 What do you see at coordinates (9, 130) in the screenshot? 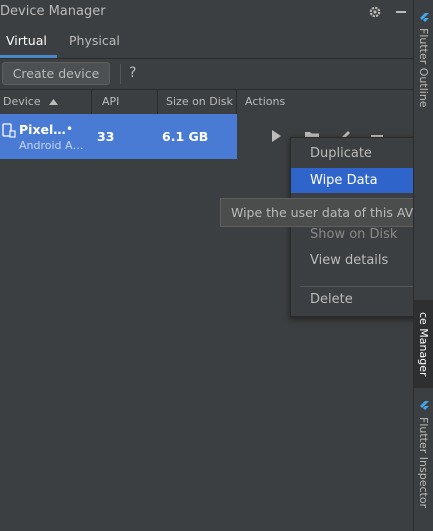
I see `phone-icon` at bounding box center [9, 130].